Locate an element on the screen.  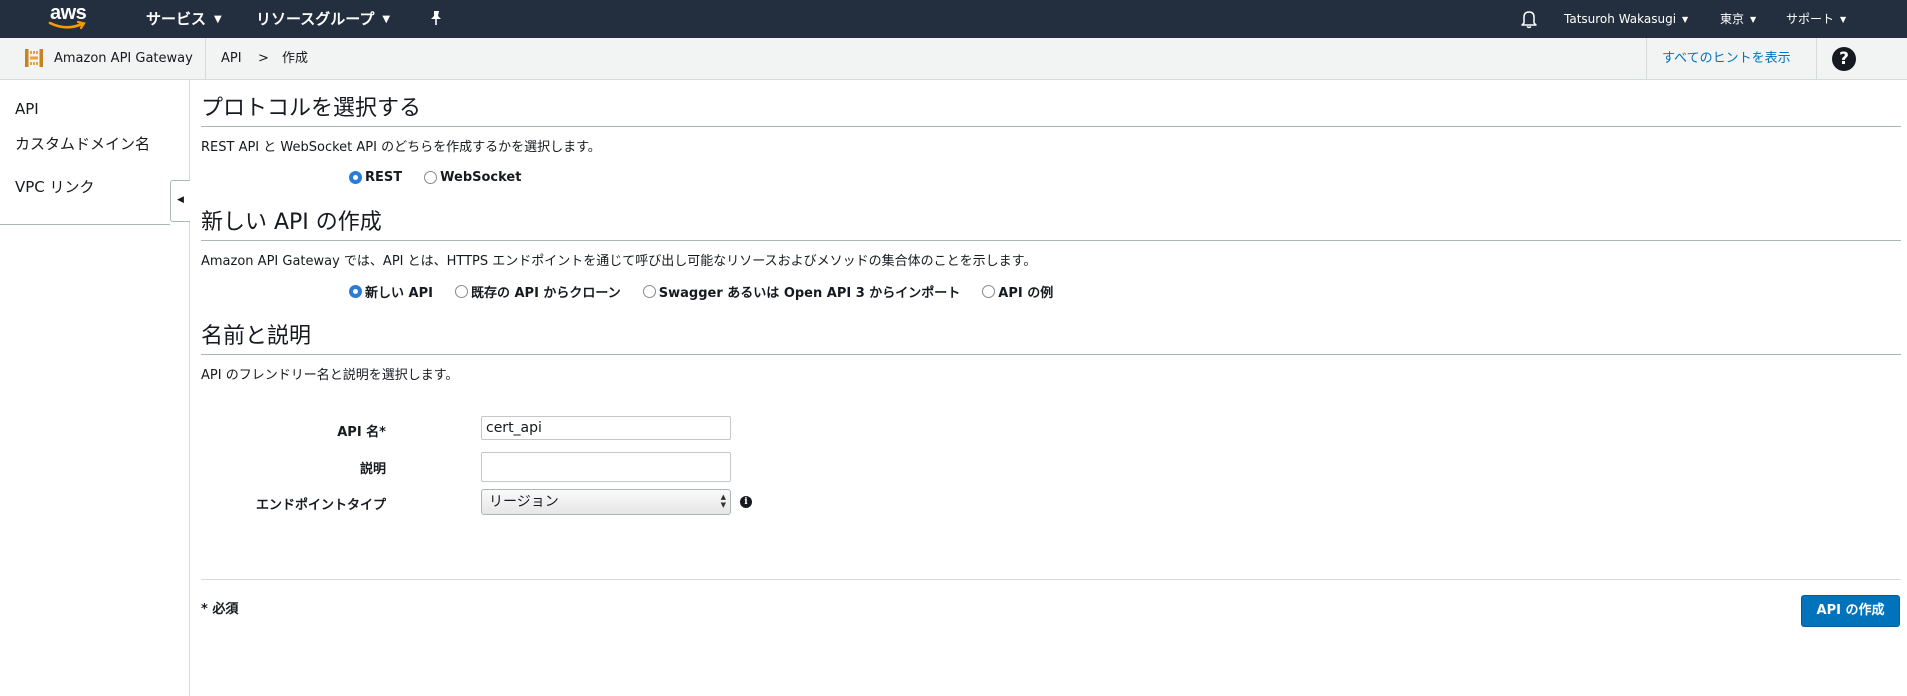
radio-label: API の例 is located at coordinates (1026, 293).